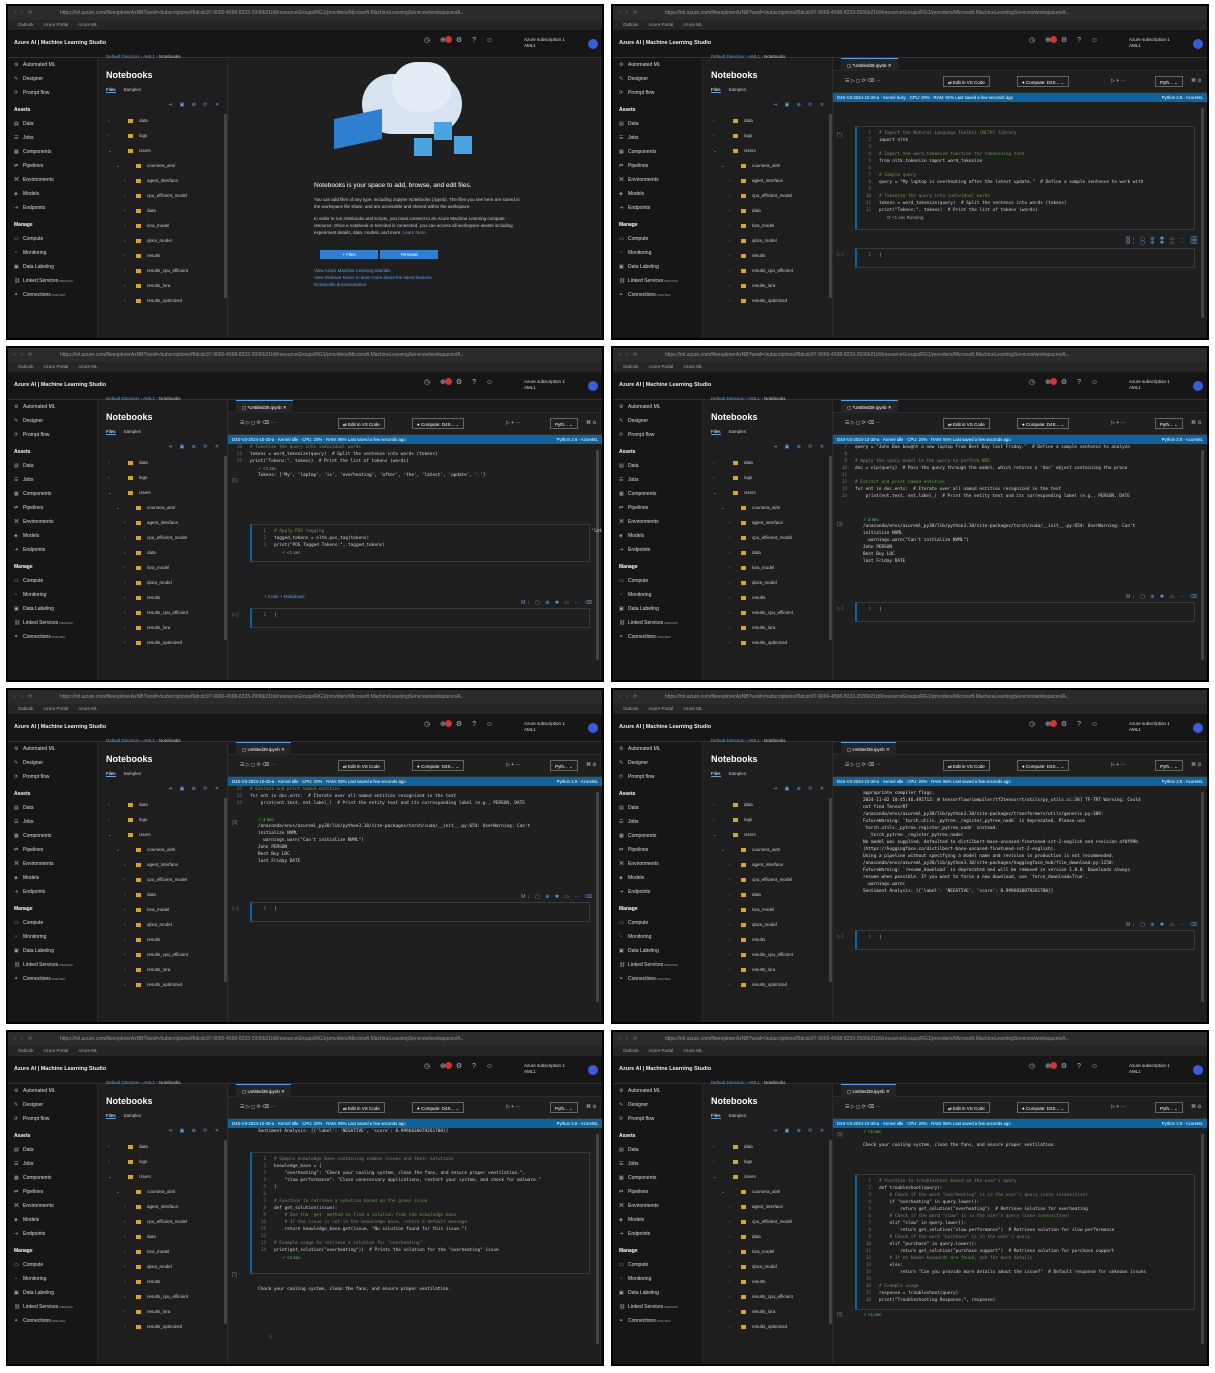 The image size is (1215, 1373). What do you see at coordinates (420, 912) in the screenshot?
I see `empty-code-cell: 1 |` at bounding box center [420, 912].